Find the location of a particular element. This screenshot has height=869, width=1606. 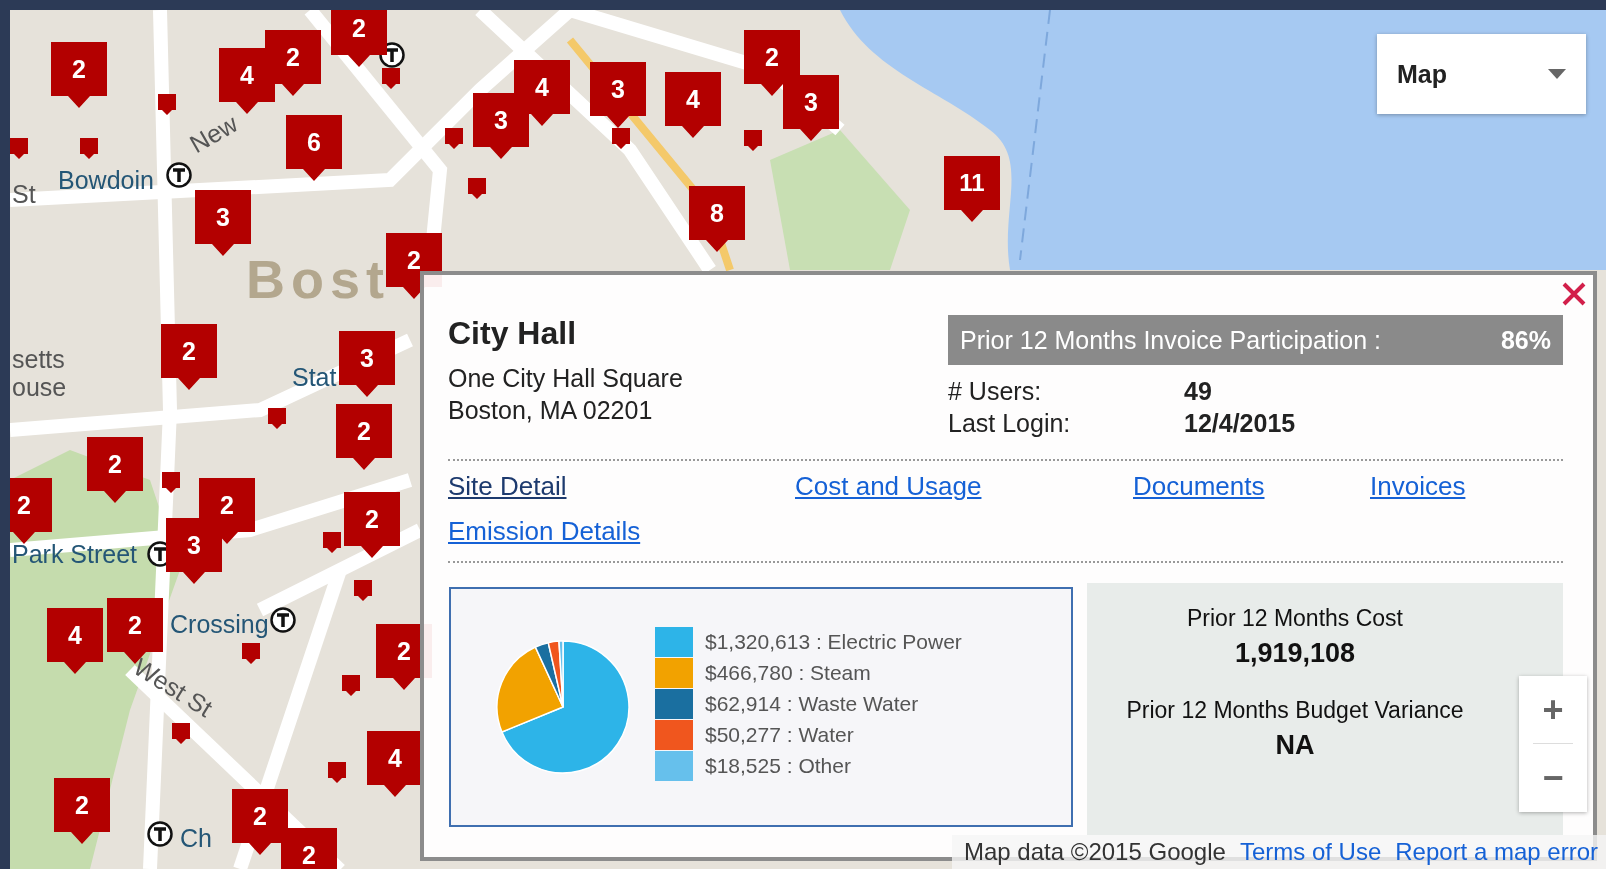

cluster-marker: 11 is located at coordinates (972, 189).